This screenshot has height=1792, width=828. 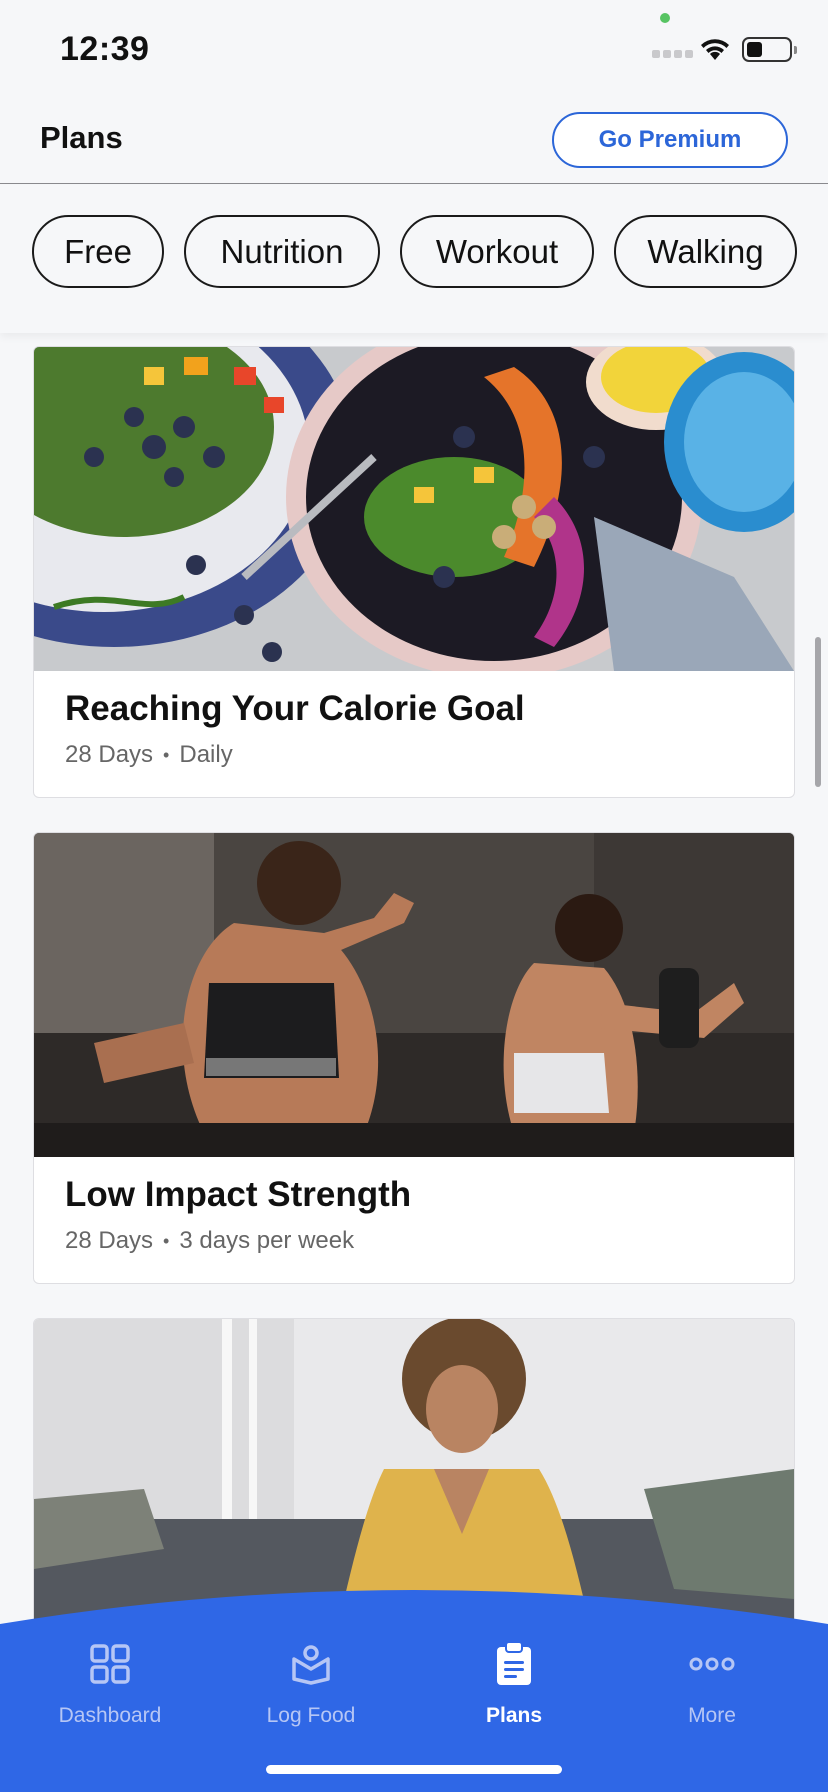 I want to click on plan-meta: 28 Days • 3 days per week, so click(x=209, y=1241).